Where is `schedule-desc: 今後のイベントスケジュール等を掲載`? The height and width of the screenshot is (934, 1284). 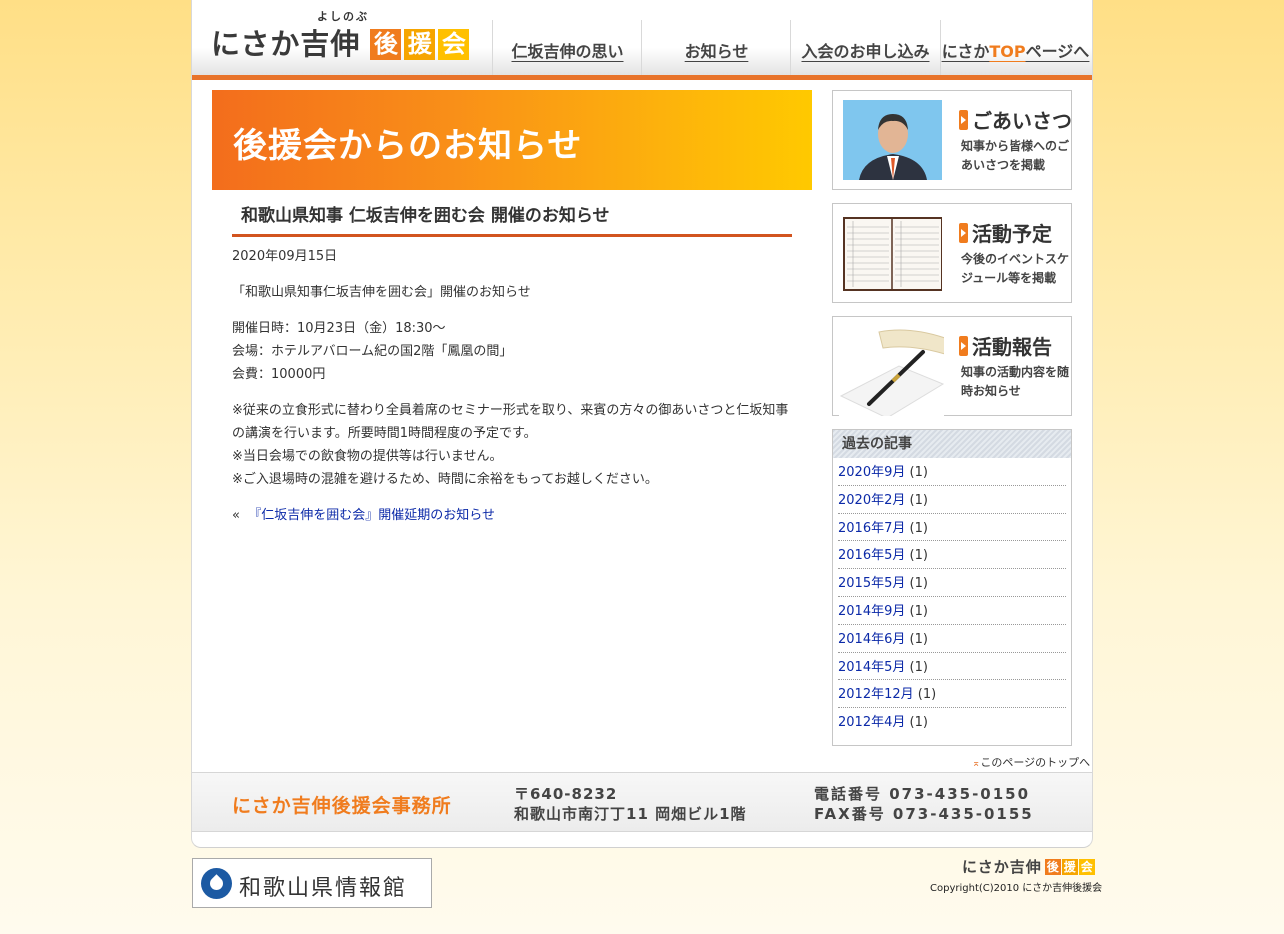 schedule-desc: 今後のイベントスケジュール等を掲載 is located at coordinates (1015, 268).